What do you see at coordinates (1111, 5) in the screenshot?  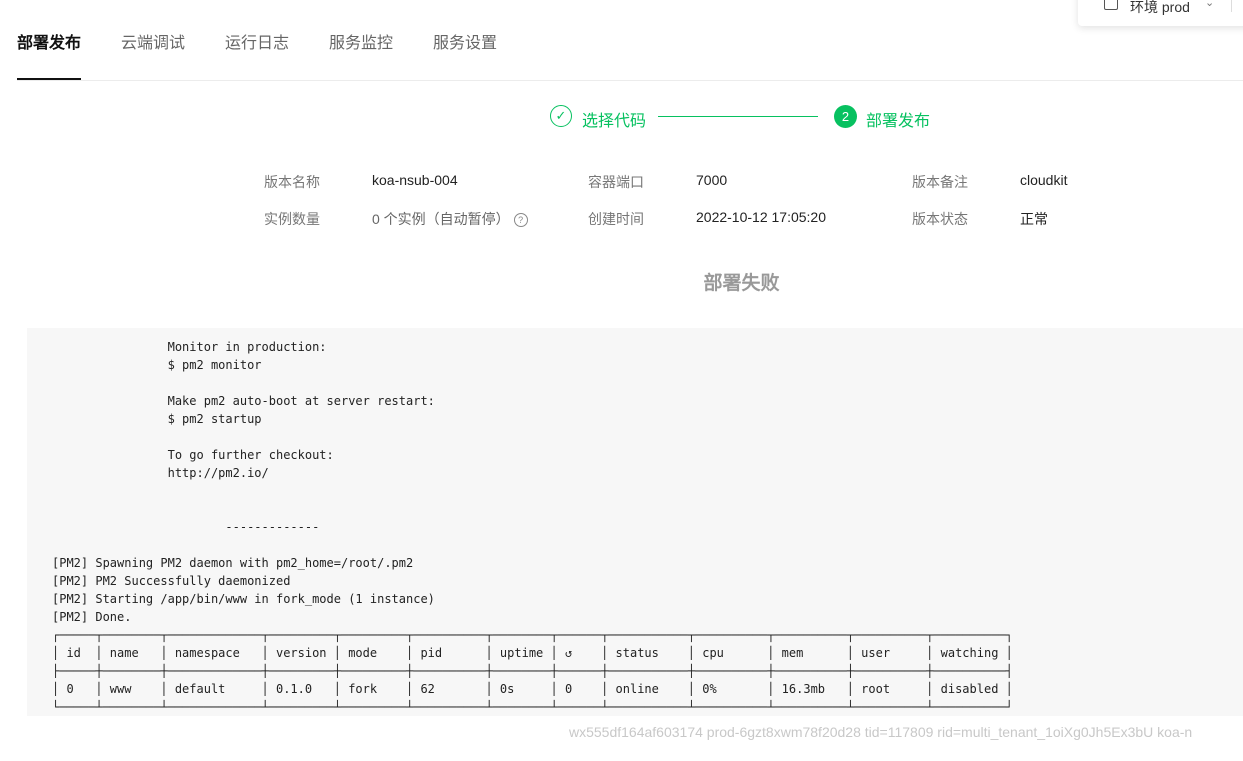 I see `env-icon` at bounding box center [1111, 5].